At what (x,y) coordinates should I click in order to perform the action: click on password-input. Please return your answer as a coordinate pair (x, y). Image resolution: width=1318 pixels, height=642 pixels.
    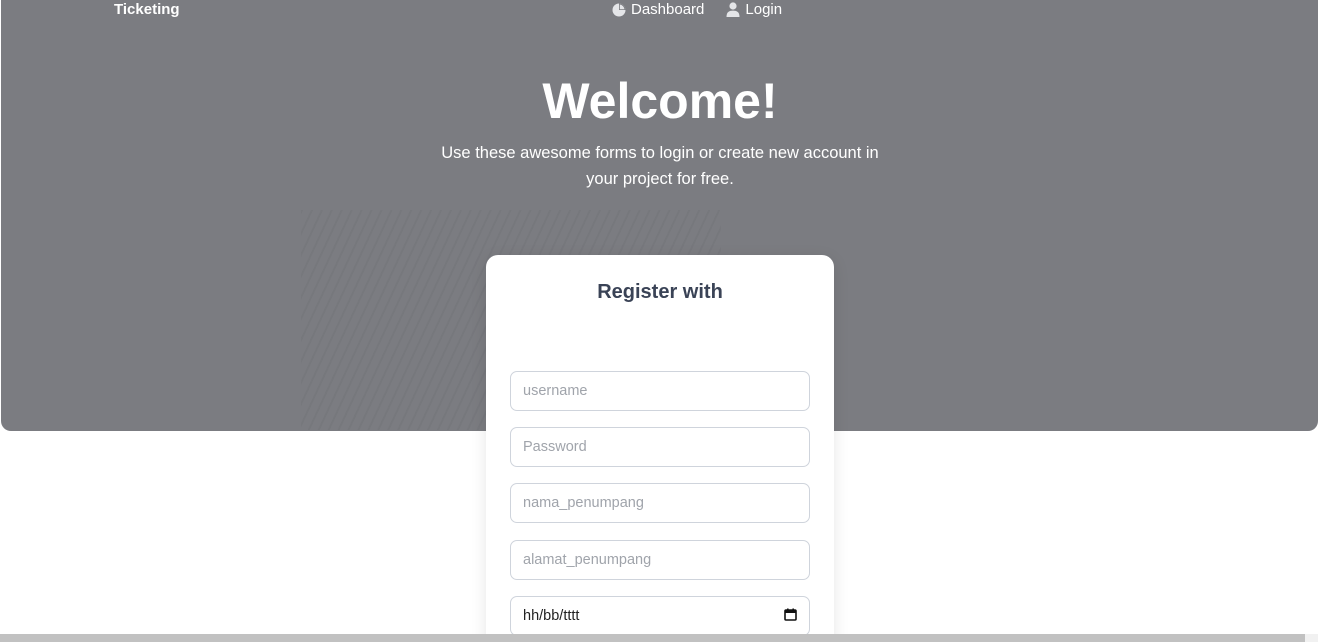
    Looking at the image, I should click on (660, 447).